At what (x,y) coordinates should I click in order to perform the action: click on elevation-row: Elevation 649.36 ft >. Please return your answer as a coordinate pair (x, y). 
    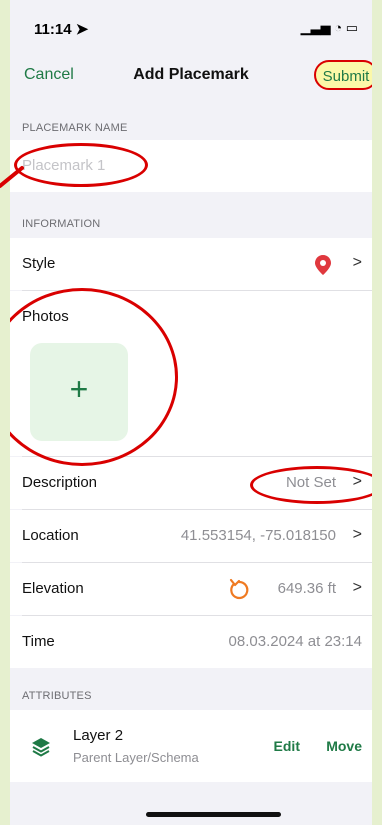
    Looking at the image, I should click on (191, 589).